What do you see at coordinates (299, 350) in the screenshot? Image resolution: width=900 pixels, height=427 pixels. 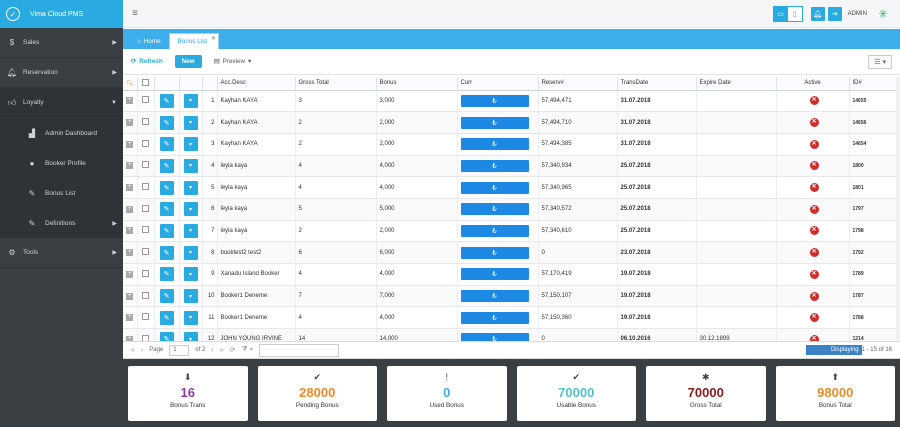 I see `quick-search-input` at bounding box center [299, 350].